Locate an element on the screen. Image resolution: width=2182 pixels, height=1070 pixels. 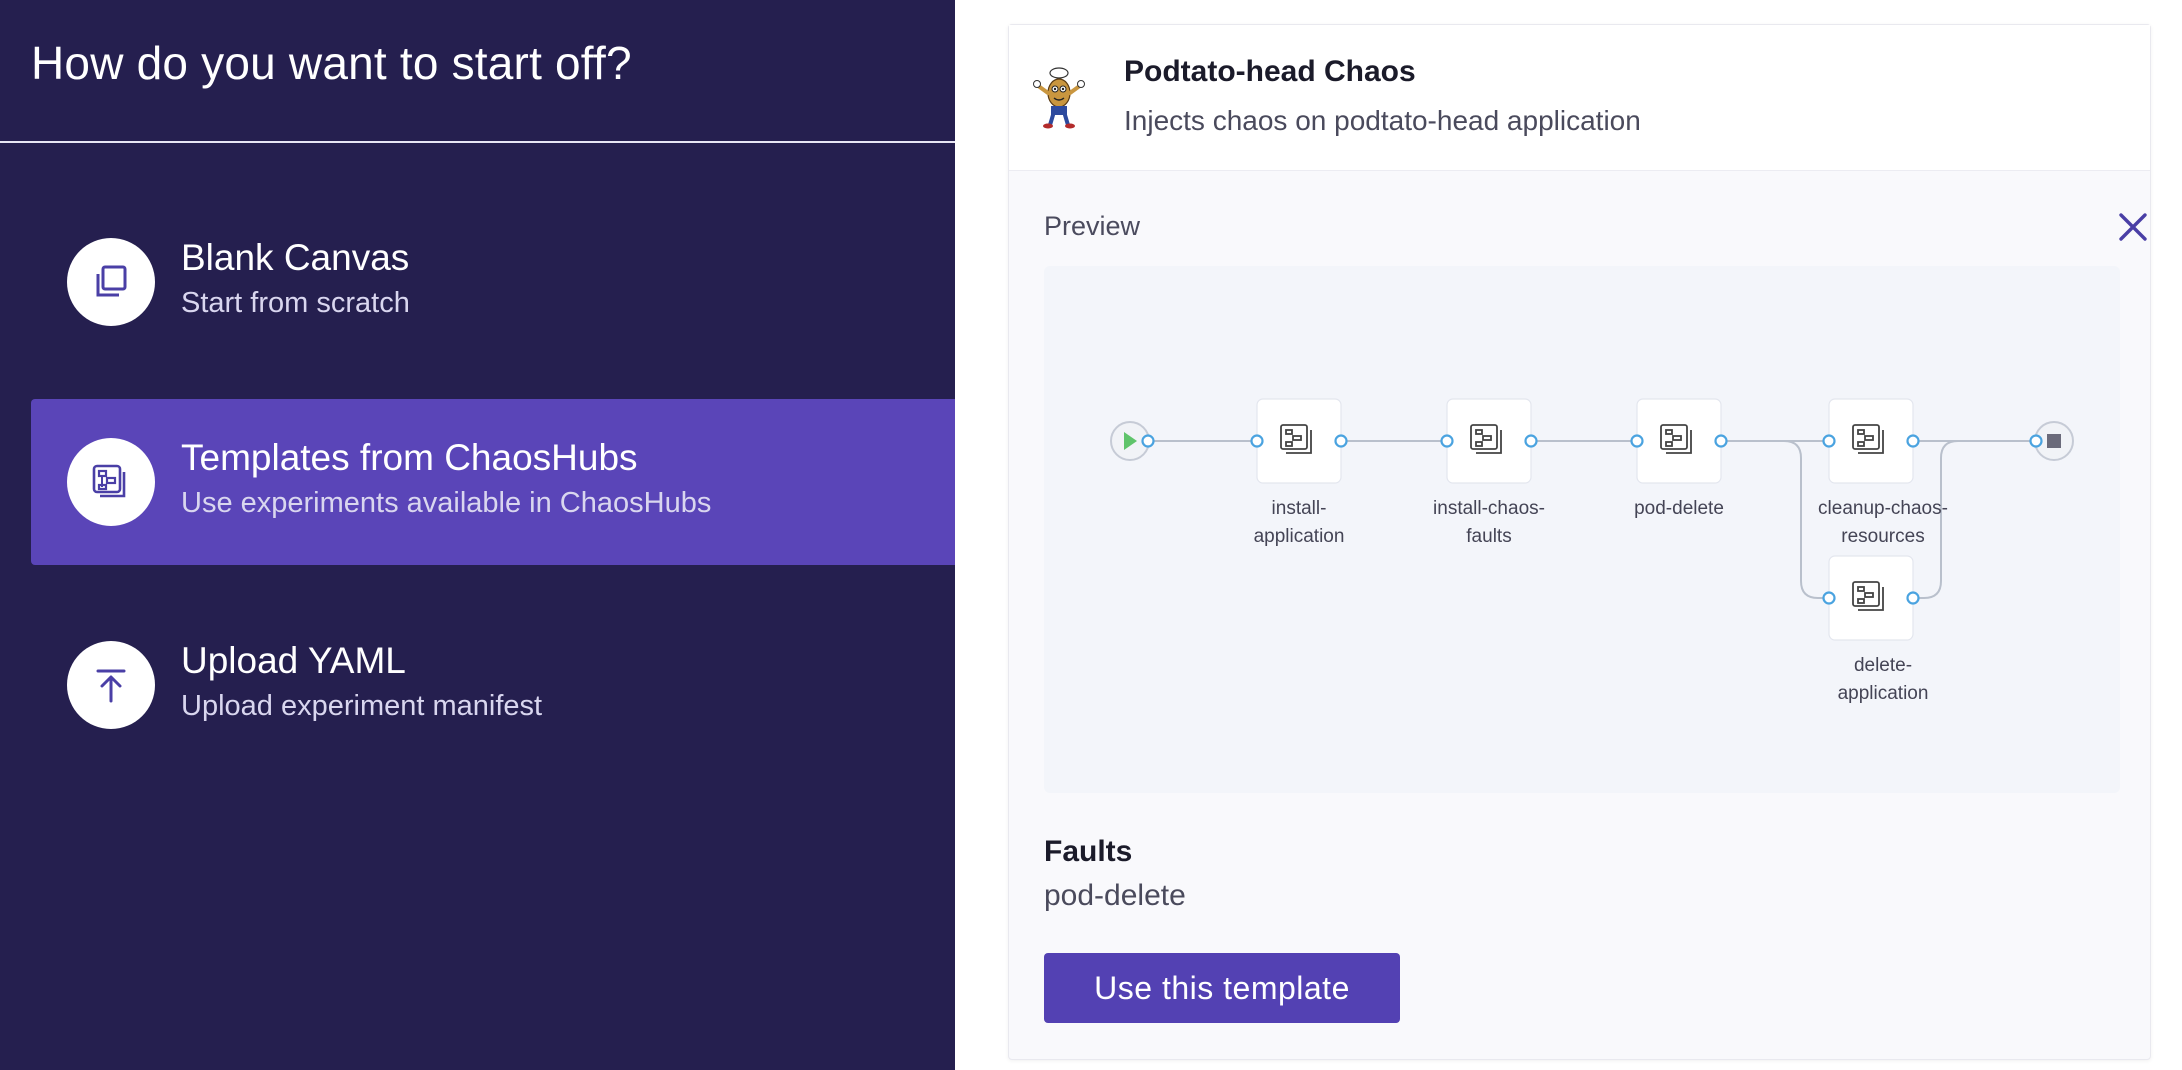
node-label: delete- is located at coordinates (1883, 665).